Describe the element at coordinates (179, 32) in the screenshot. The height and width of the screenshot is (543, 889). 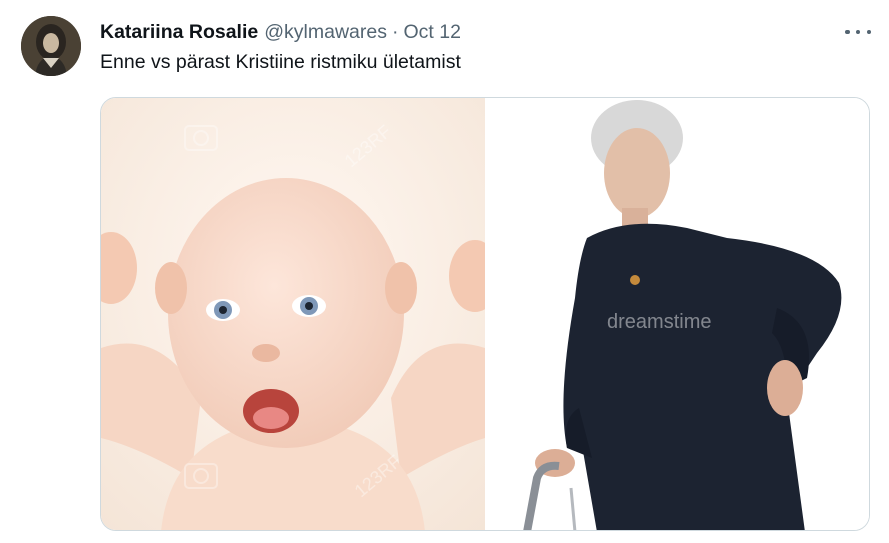
I see `author-name: Katariina Rosalie` at that location.